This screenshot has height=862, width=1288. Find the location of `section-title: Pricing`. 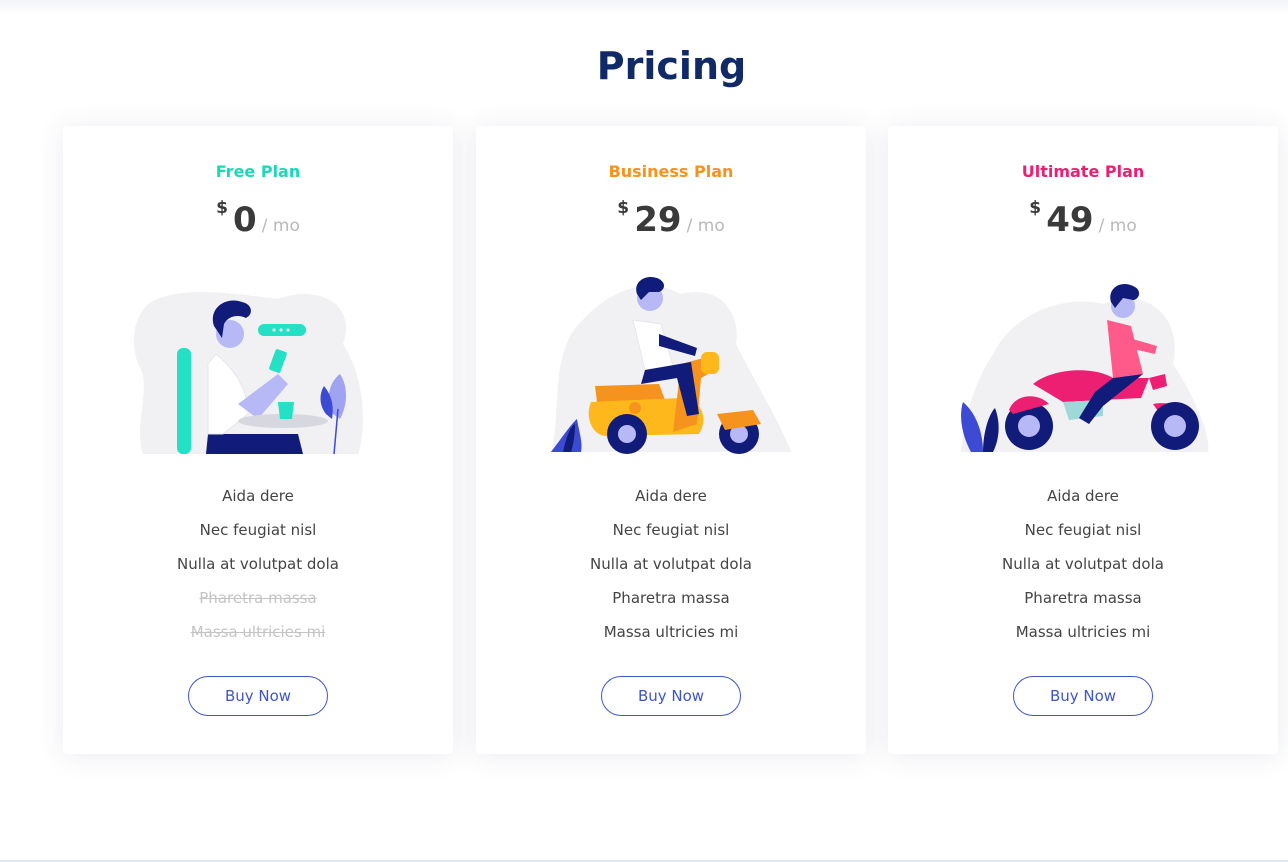

section-title: Pricing is located at coordinates (671, 66).